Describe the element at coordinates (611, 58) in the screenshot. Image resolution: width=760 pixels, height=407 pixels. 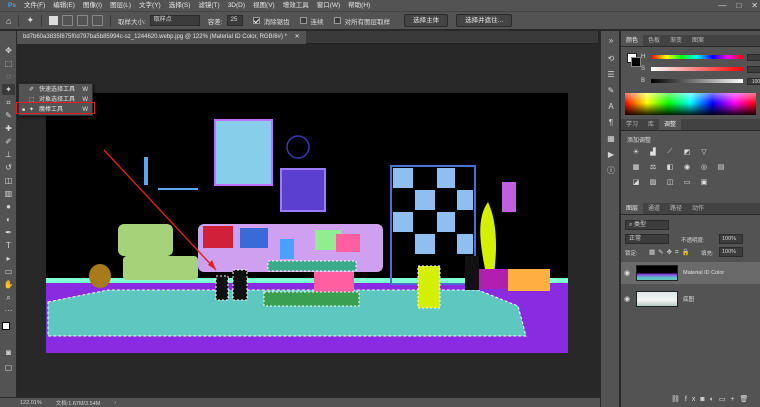
I see `history-icon: ⟲` at that location.